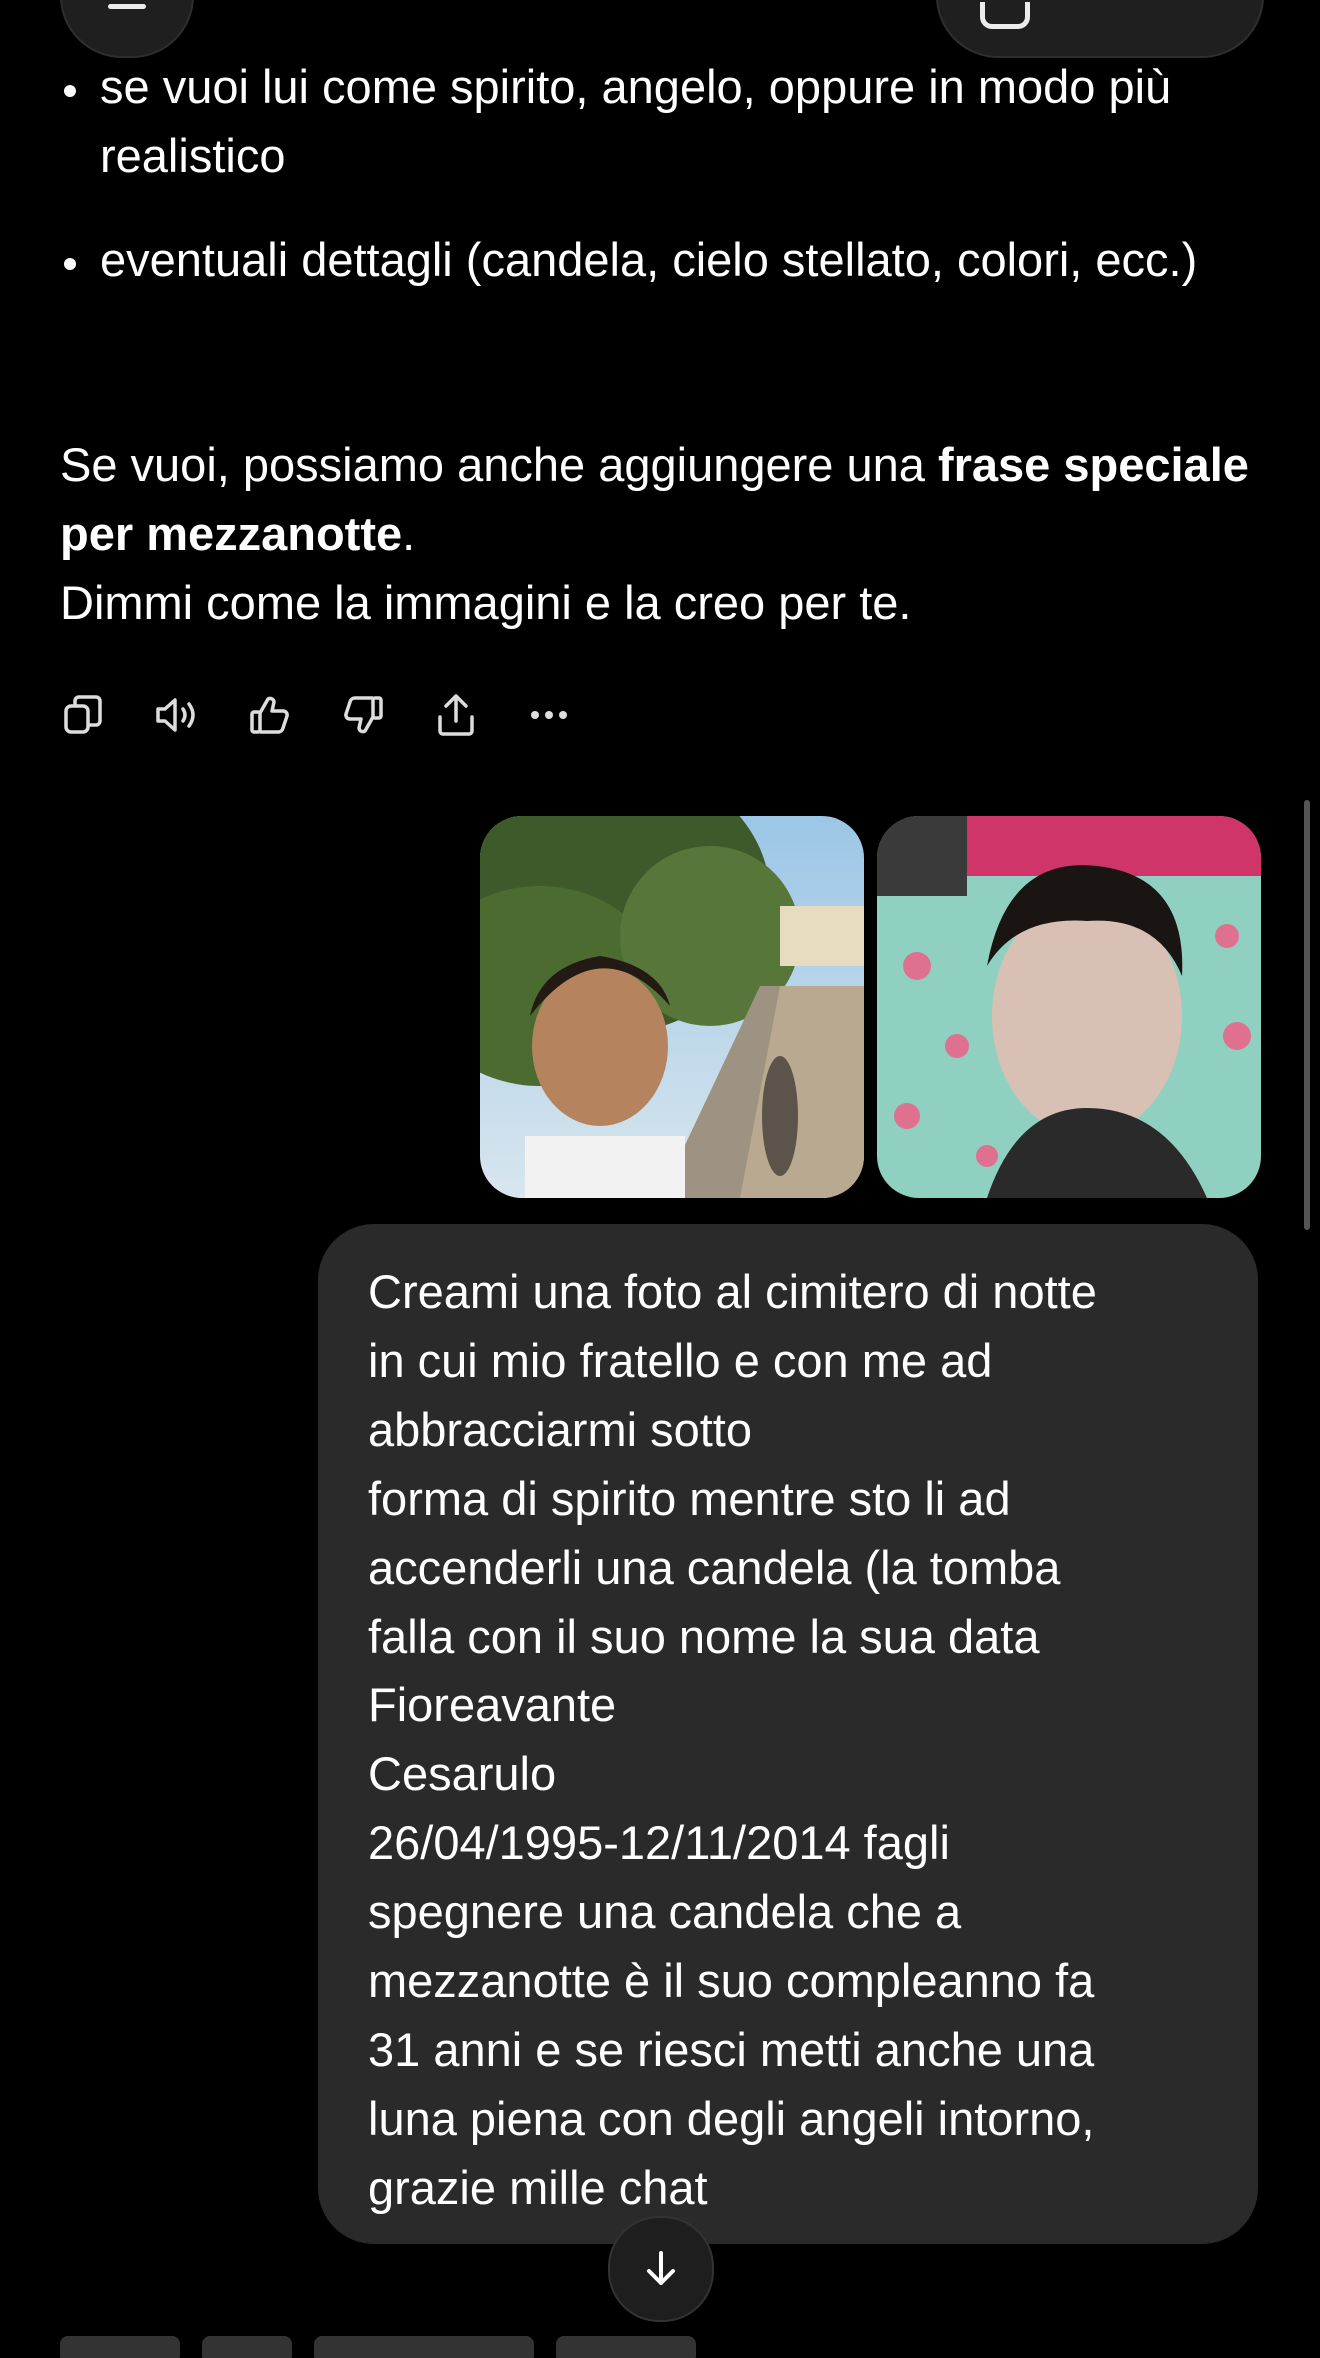 The image size is (1320, 2358). I want to click on menu-icon, so click(127, 6).